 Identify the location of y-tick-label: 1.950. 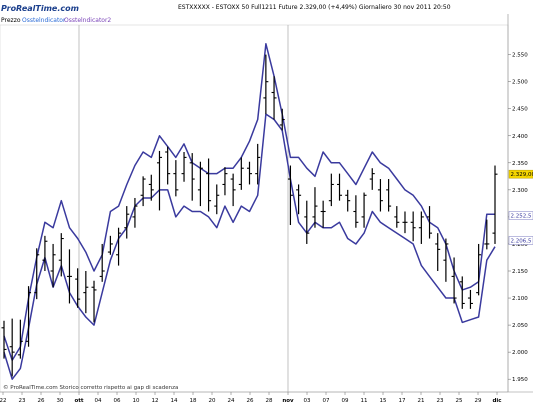
(520, 380).